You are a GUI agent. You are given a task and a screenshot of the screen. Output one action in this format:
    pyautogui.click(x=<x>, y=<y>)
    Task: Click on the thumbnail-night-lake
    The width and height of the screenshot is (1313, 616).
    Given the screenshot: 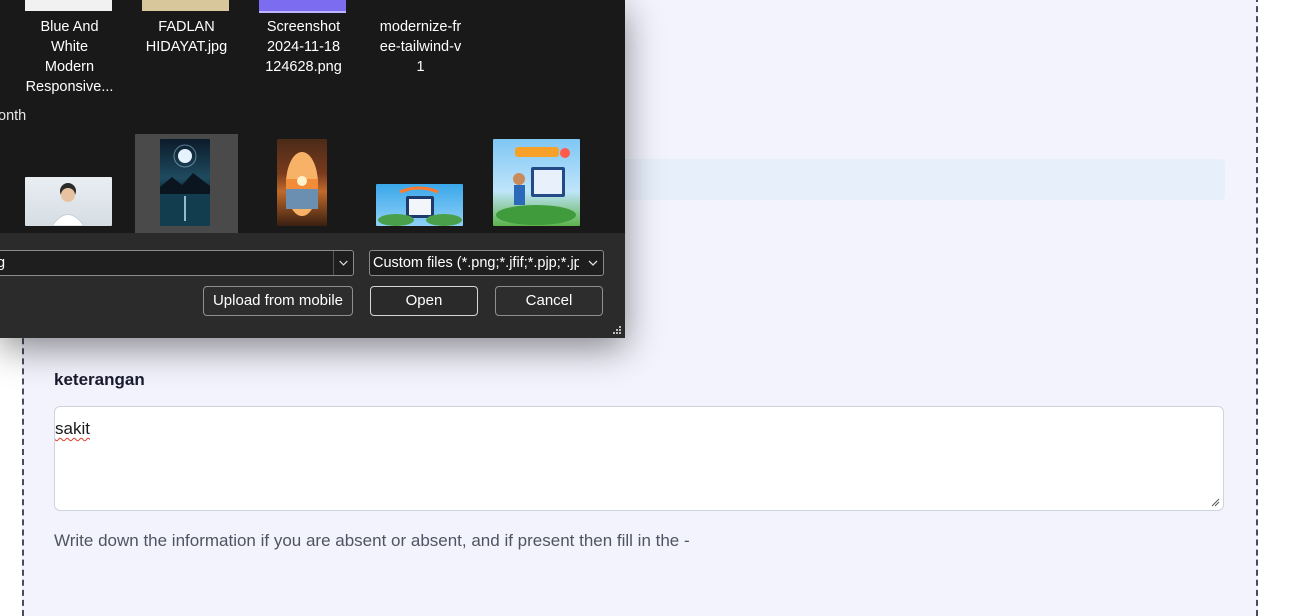 What is the action you would take?
    pyautogui.click(x=185, y=182)
    